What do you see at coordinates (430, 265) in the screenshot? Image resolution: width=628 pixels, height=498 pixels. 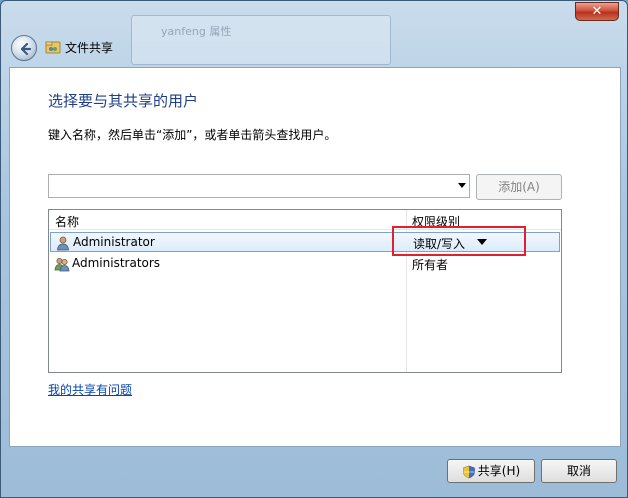 I see `row-permission: 所有者` at bounding box center [430, 265].